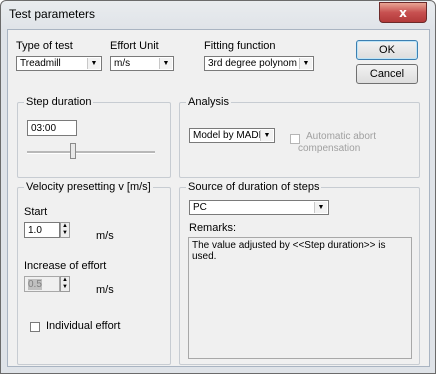  What do you see at coordinates (218, 15) in the screenshot?
I see `title-bar: Test parameters x` at bounding box center [218, 15].